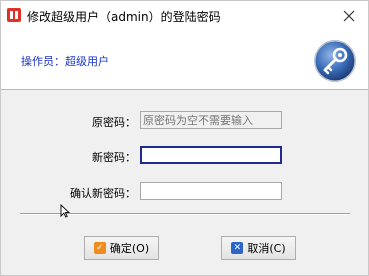 This screenshot has height=276, width=369. I want to click on title-bar: 修改超级用户（admin）的登陆密码, so click(184, 16).